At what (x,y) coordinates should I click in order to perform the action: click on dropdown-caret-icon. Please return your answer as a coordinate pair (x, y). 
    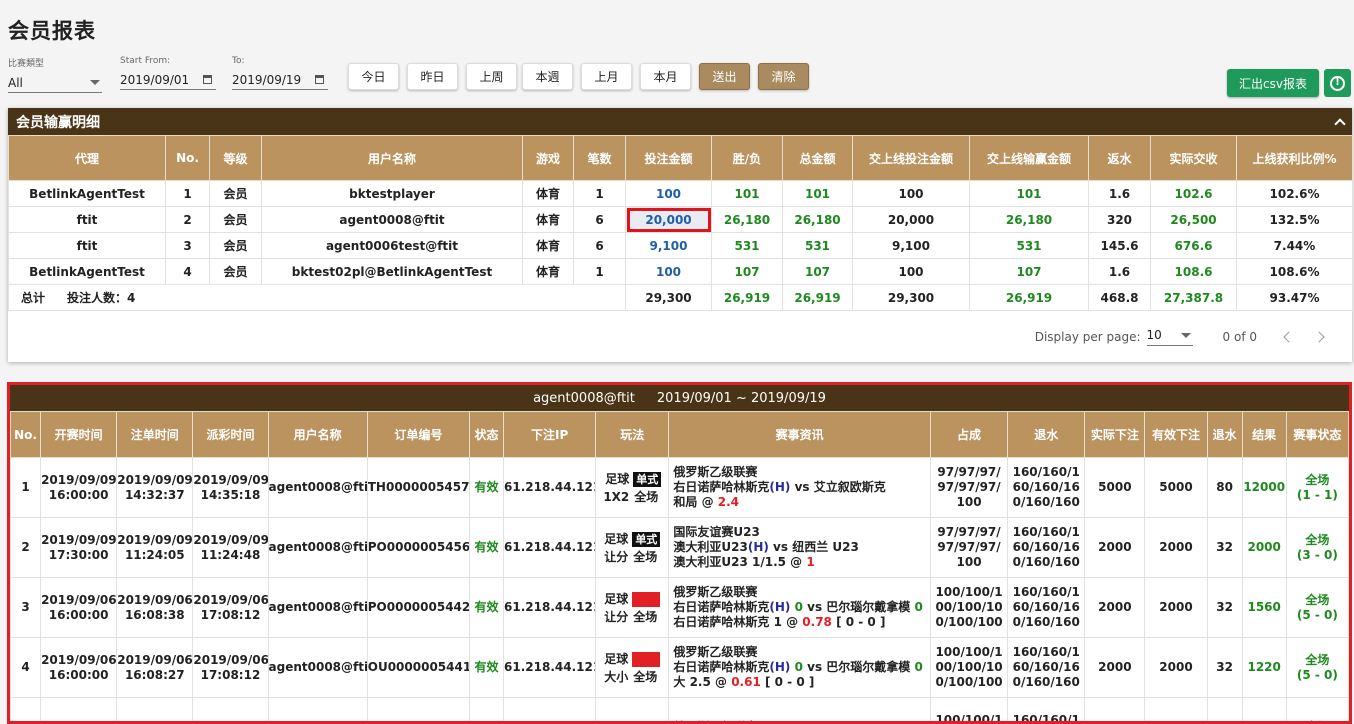
    Looking at the image, I should click on (95, 82).